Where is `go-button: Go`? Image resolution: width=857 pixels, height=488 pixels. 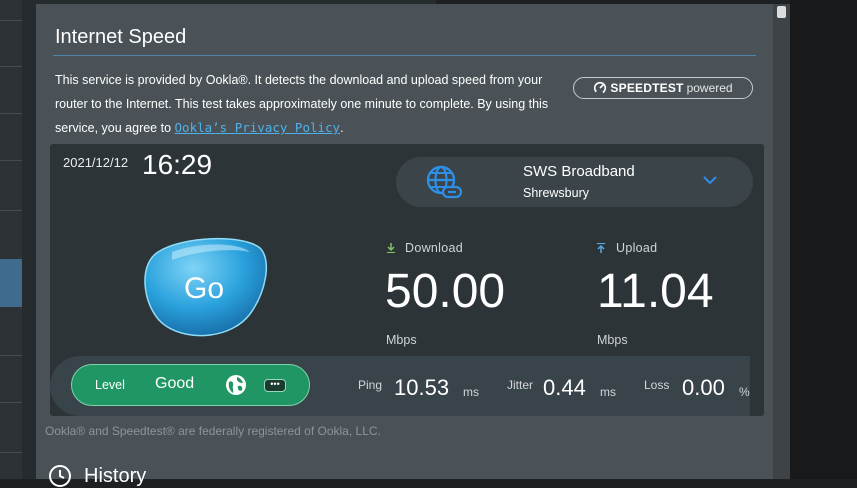 go-button: Go is located at coordinates (204, 288).